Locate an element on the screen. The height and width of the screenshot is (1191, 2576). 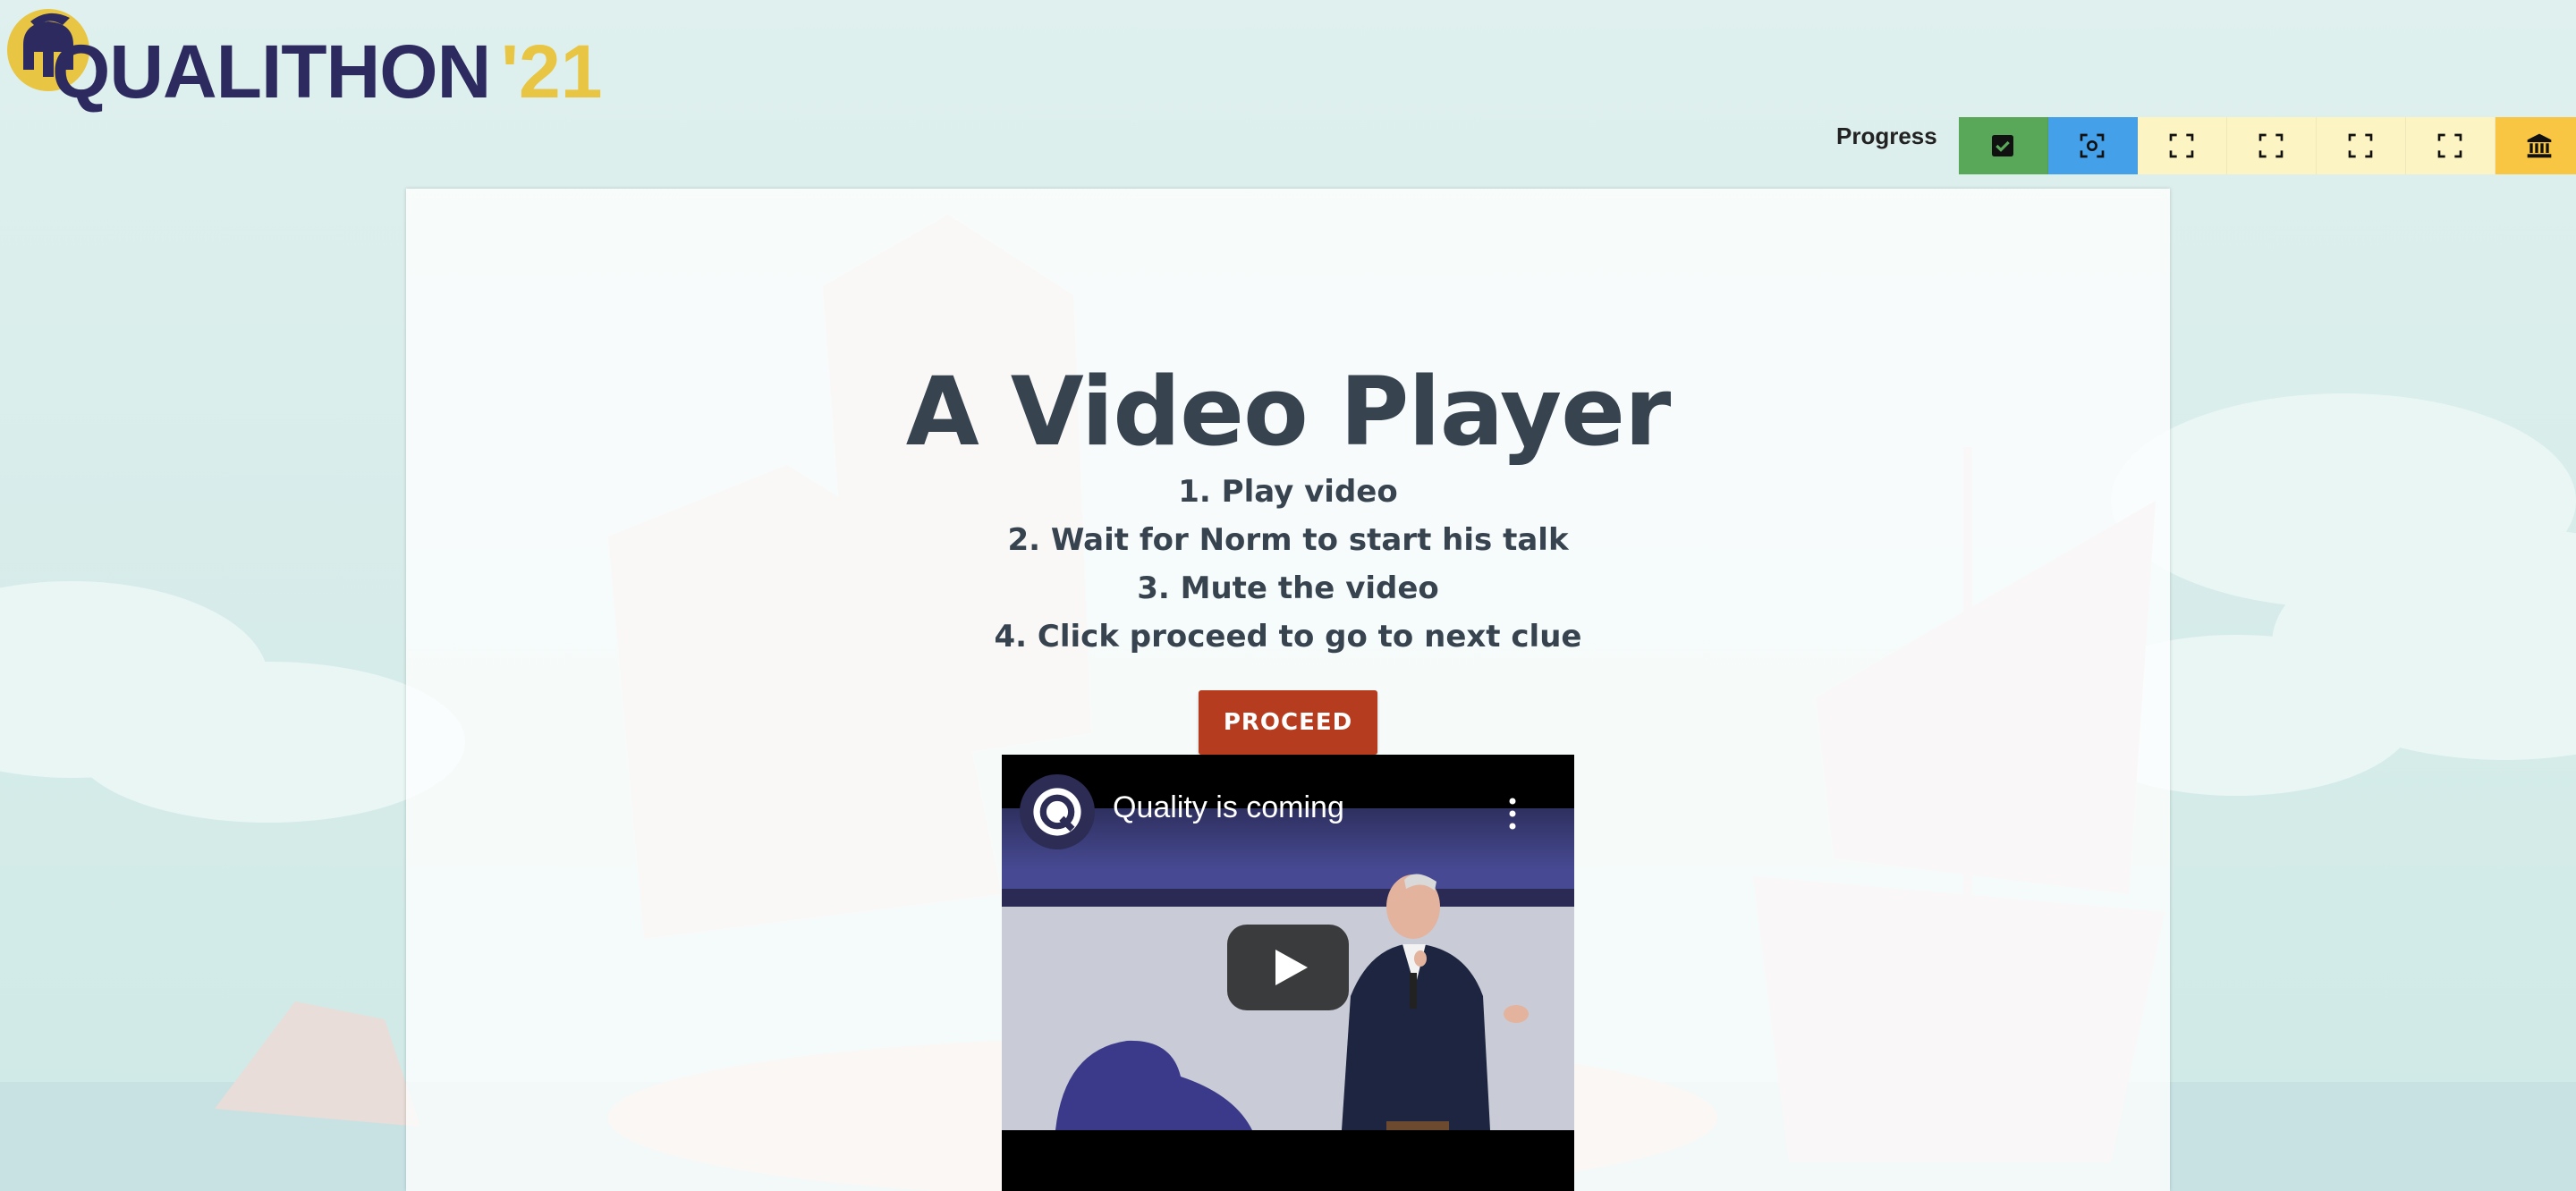
video-title: Quality is coming is located at coordinates (1228, 807).